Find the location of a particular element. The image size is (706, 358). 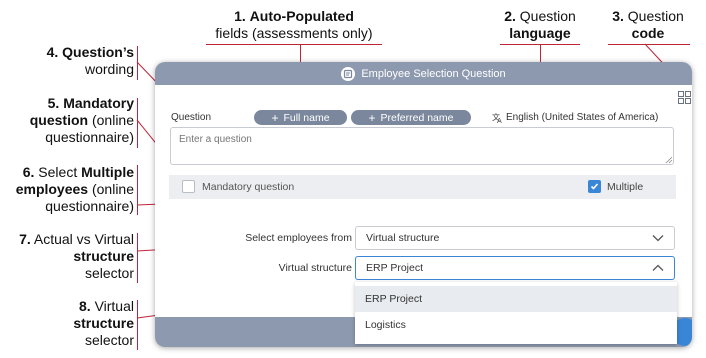

chevron-down-icon is located at coordinates (658, 238).